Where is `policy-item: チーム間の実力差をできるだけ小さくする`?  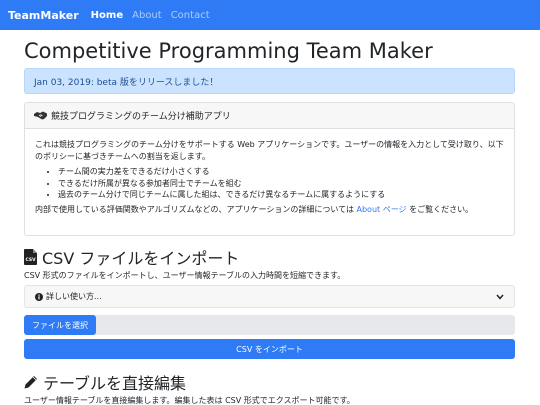 policy-item: チーム間の実力差をできるだけ小さくする is located at coordinates (281, 172).